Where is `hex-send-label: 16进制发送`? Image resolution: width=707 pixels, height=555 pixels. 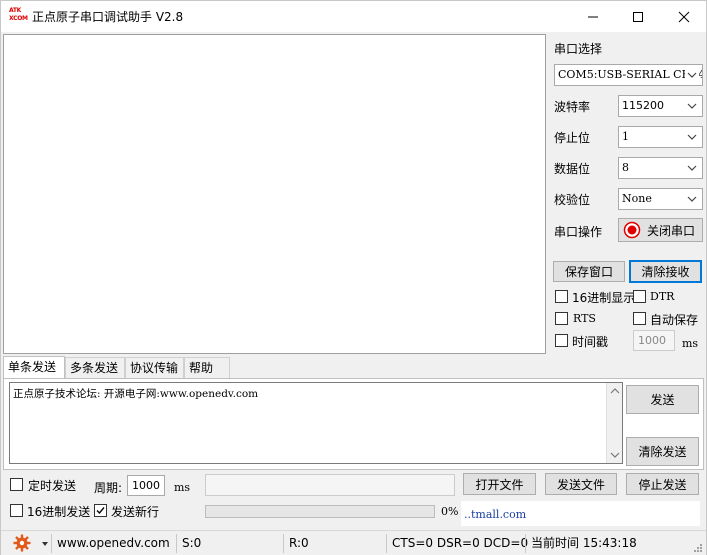
hex-send-label: 16进制发送 is located at coordinates (59, 512).